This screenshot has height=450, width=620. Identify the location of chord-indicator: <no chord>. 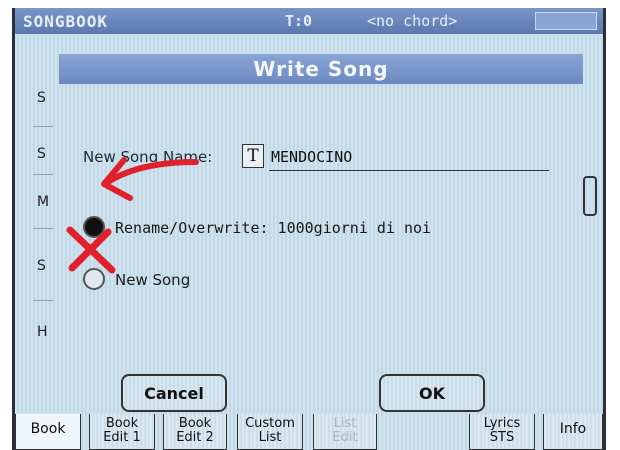
(412, 21).